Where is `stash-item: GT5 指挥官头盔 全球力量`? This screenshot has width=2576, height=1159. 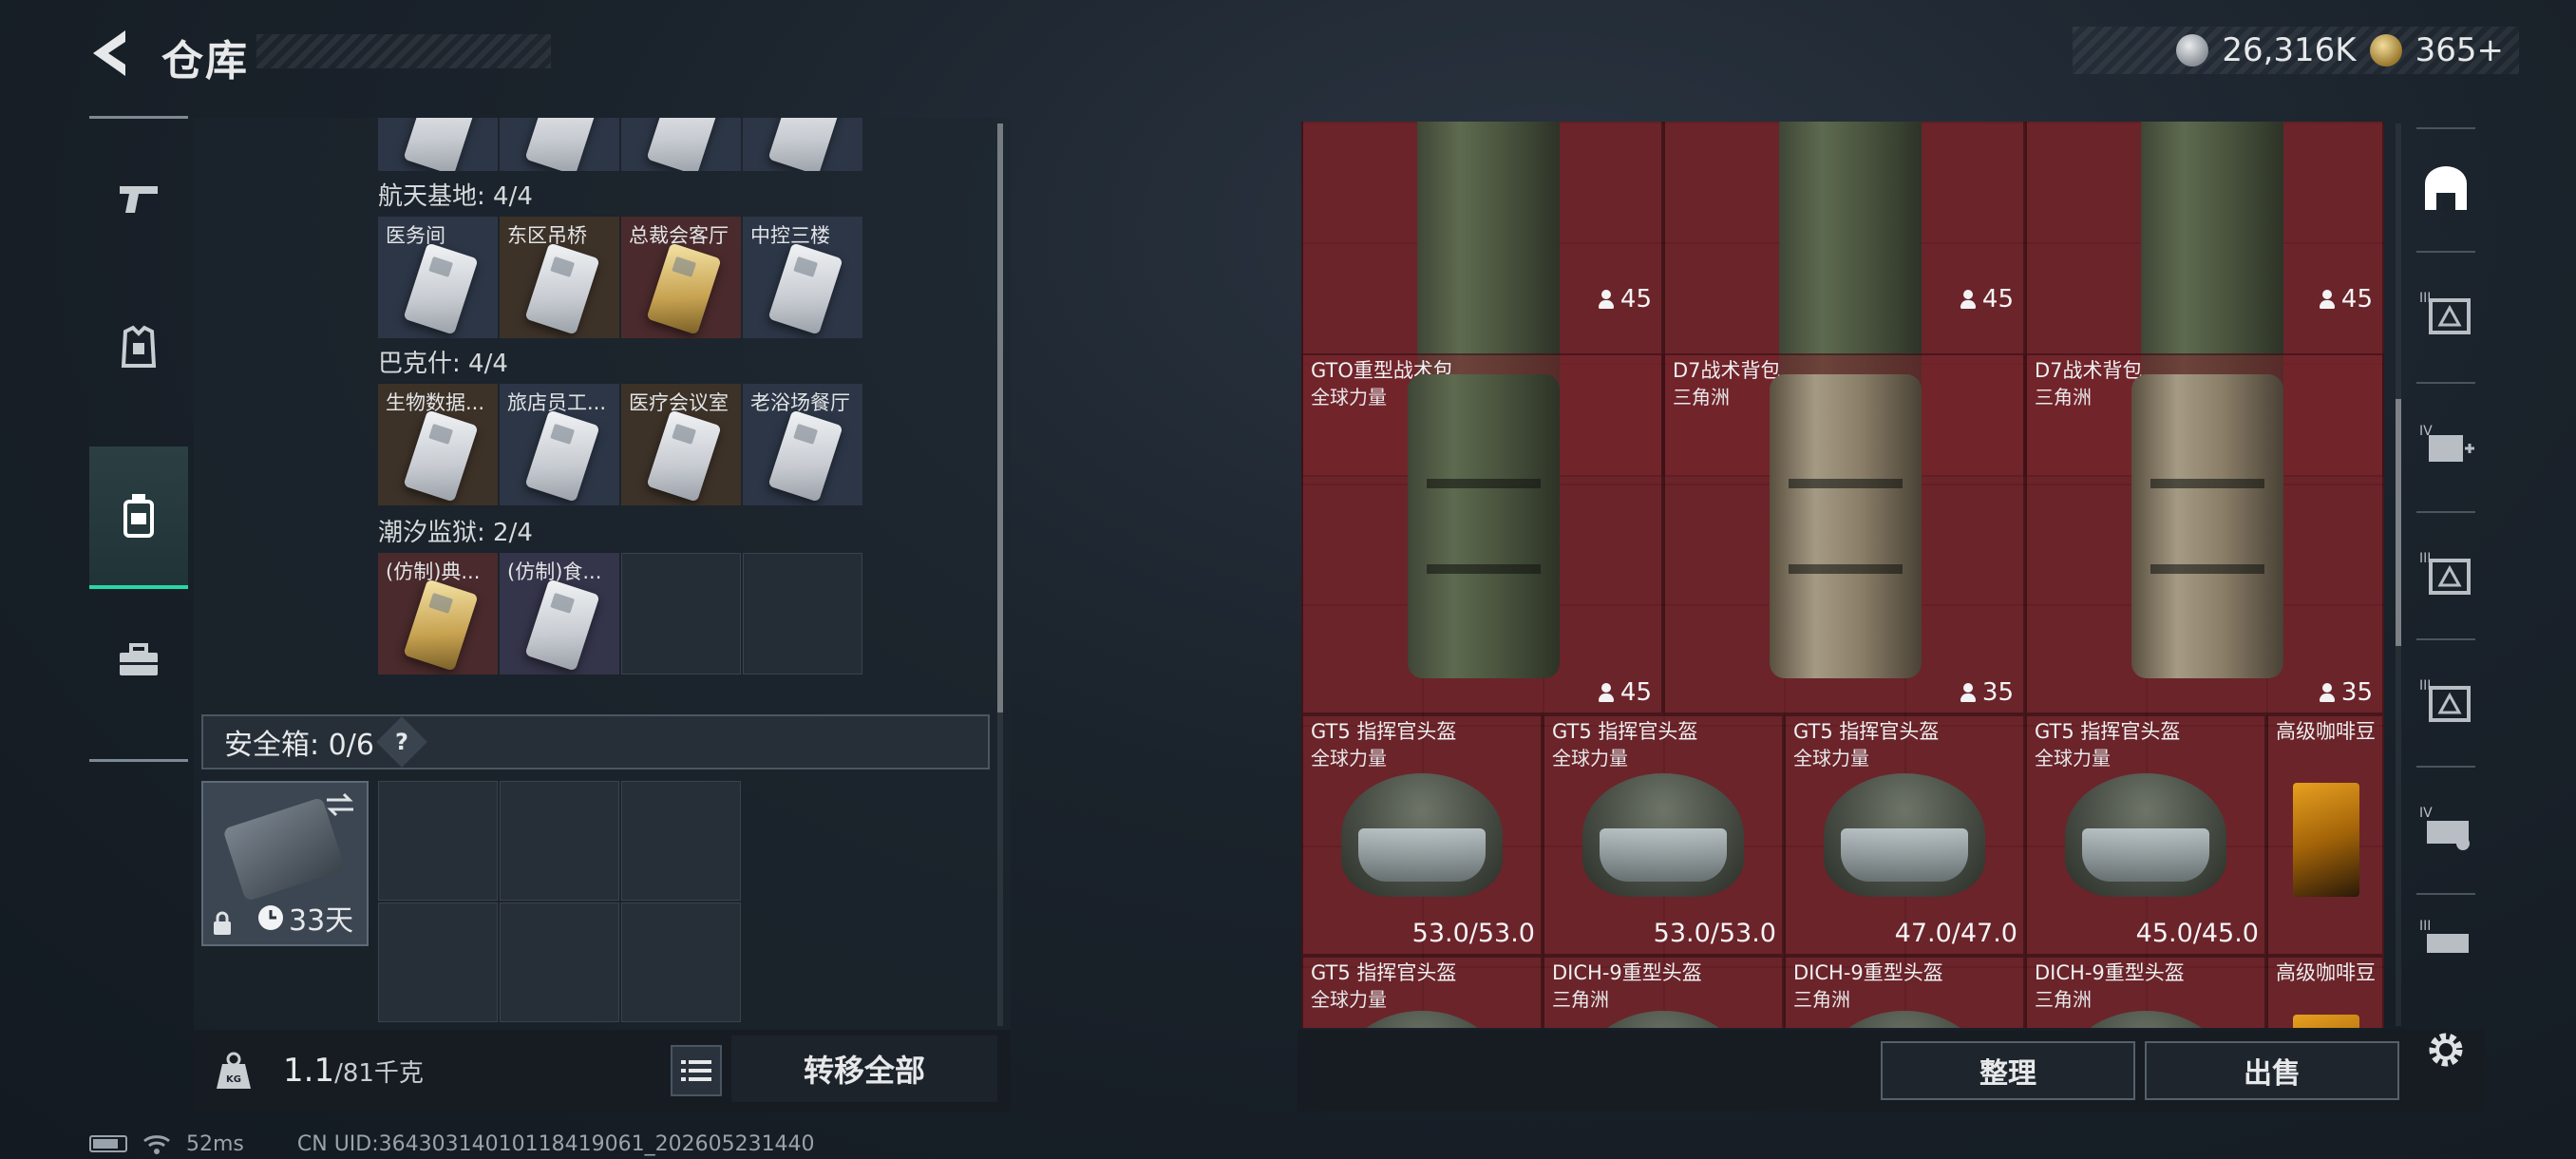
stash-item: GT5 指挥官头盔 全球力量 is located at coordinates (1422, 992).